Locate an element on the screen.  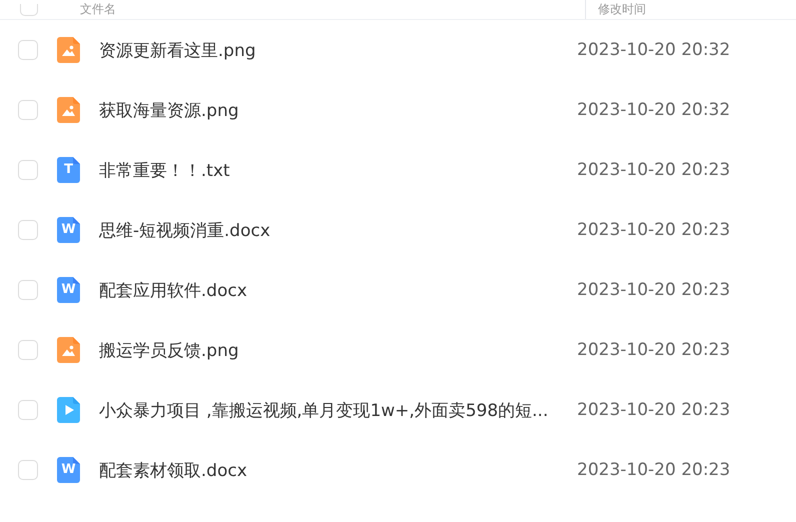
file-name: 资源更新看这里.png is located at coordinates (329, 50).